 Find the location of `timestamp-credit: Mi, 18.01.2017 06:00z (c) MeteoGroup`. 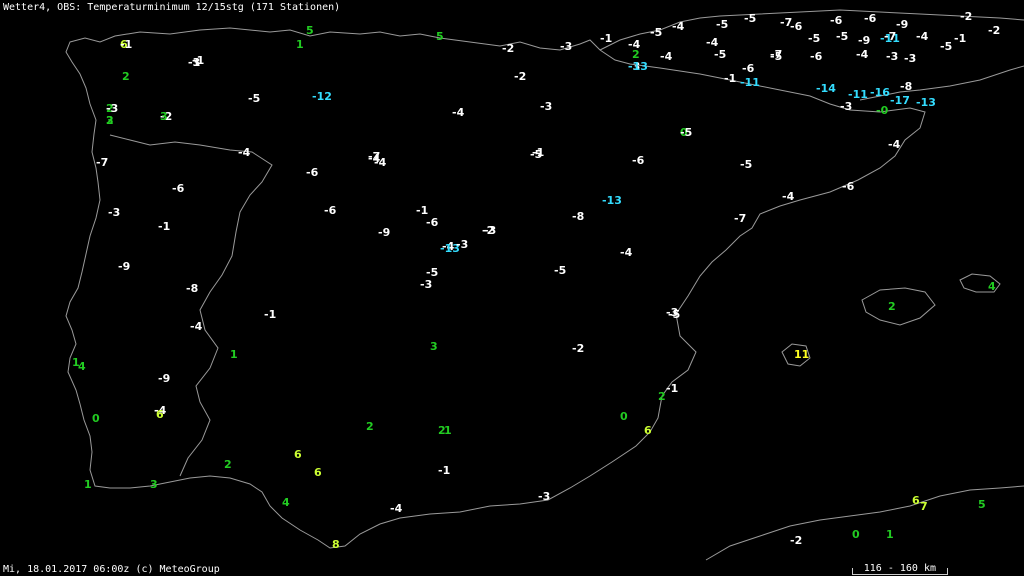

timestamp-credit: Mi, 18.01.2017 06:00z (c) MeteoGroup is located at coordinates (111, 569).